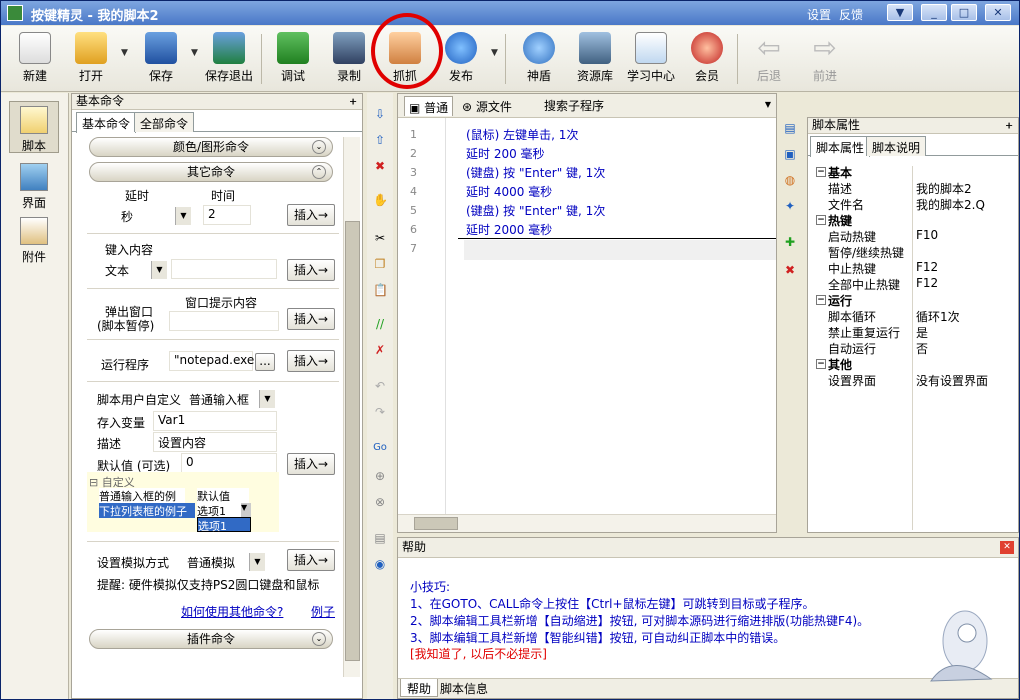 This screenshot has height=700, width=1020. I want to click on popup-content-field, so click(224, 321).